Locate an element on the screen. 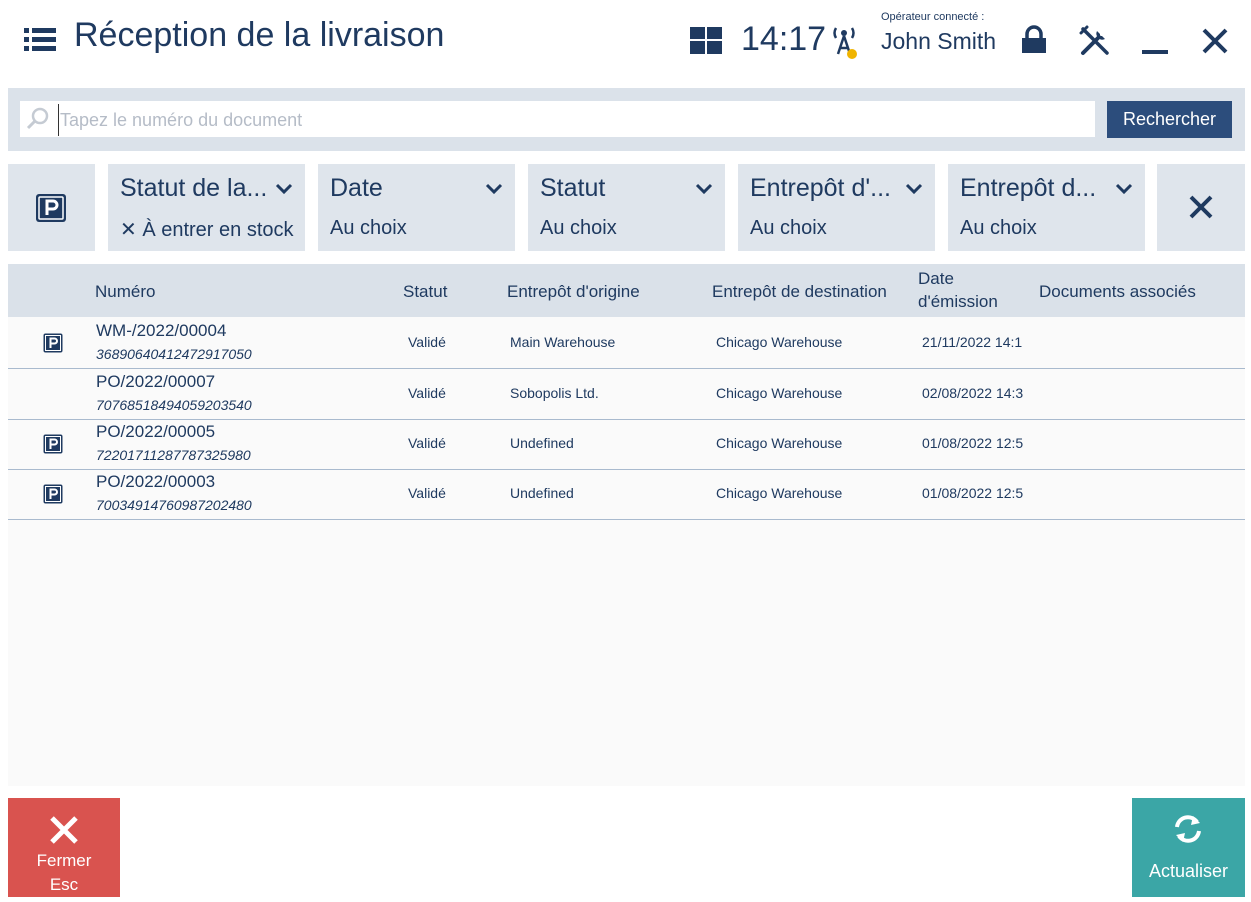  close-button: Fermer Esc is located at coordinates (64, 847).